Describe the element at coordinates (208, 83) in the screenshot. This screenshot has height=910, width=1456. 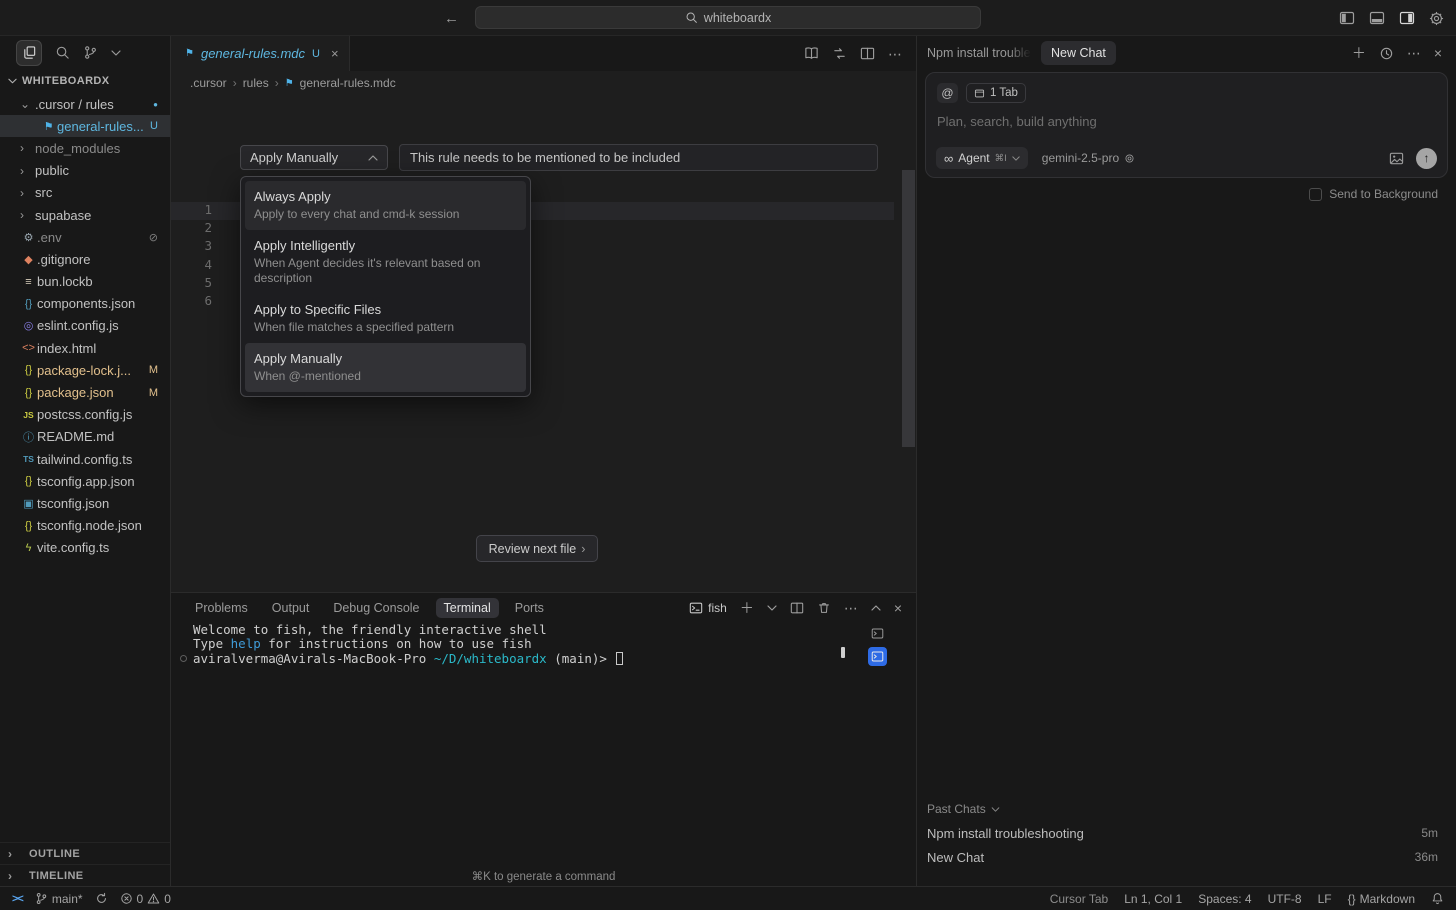
I see `breadcrumb-folder: .cursor` at that location.